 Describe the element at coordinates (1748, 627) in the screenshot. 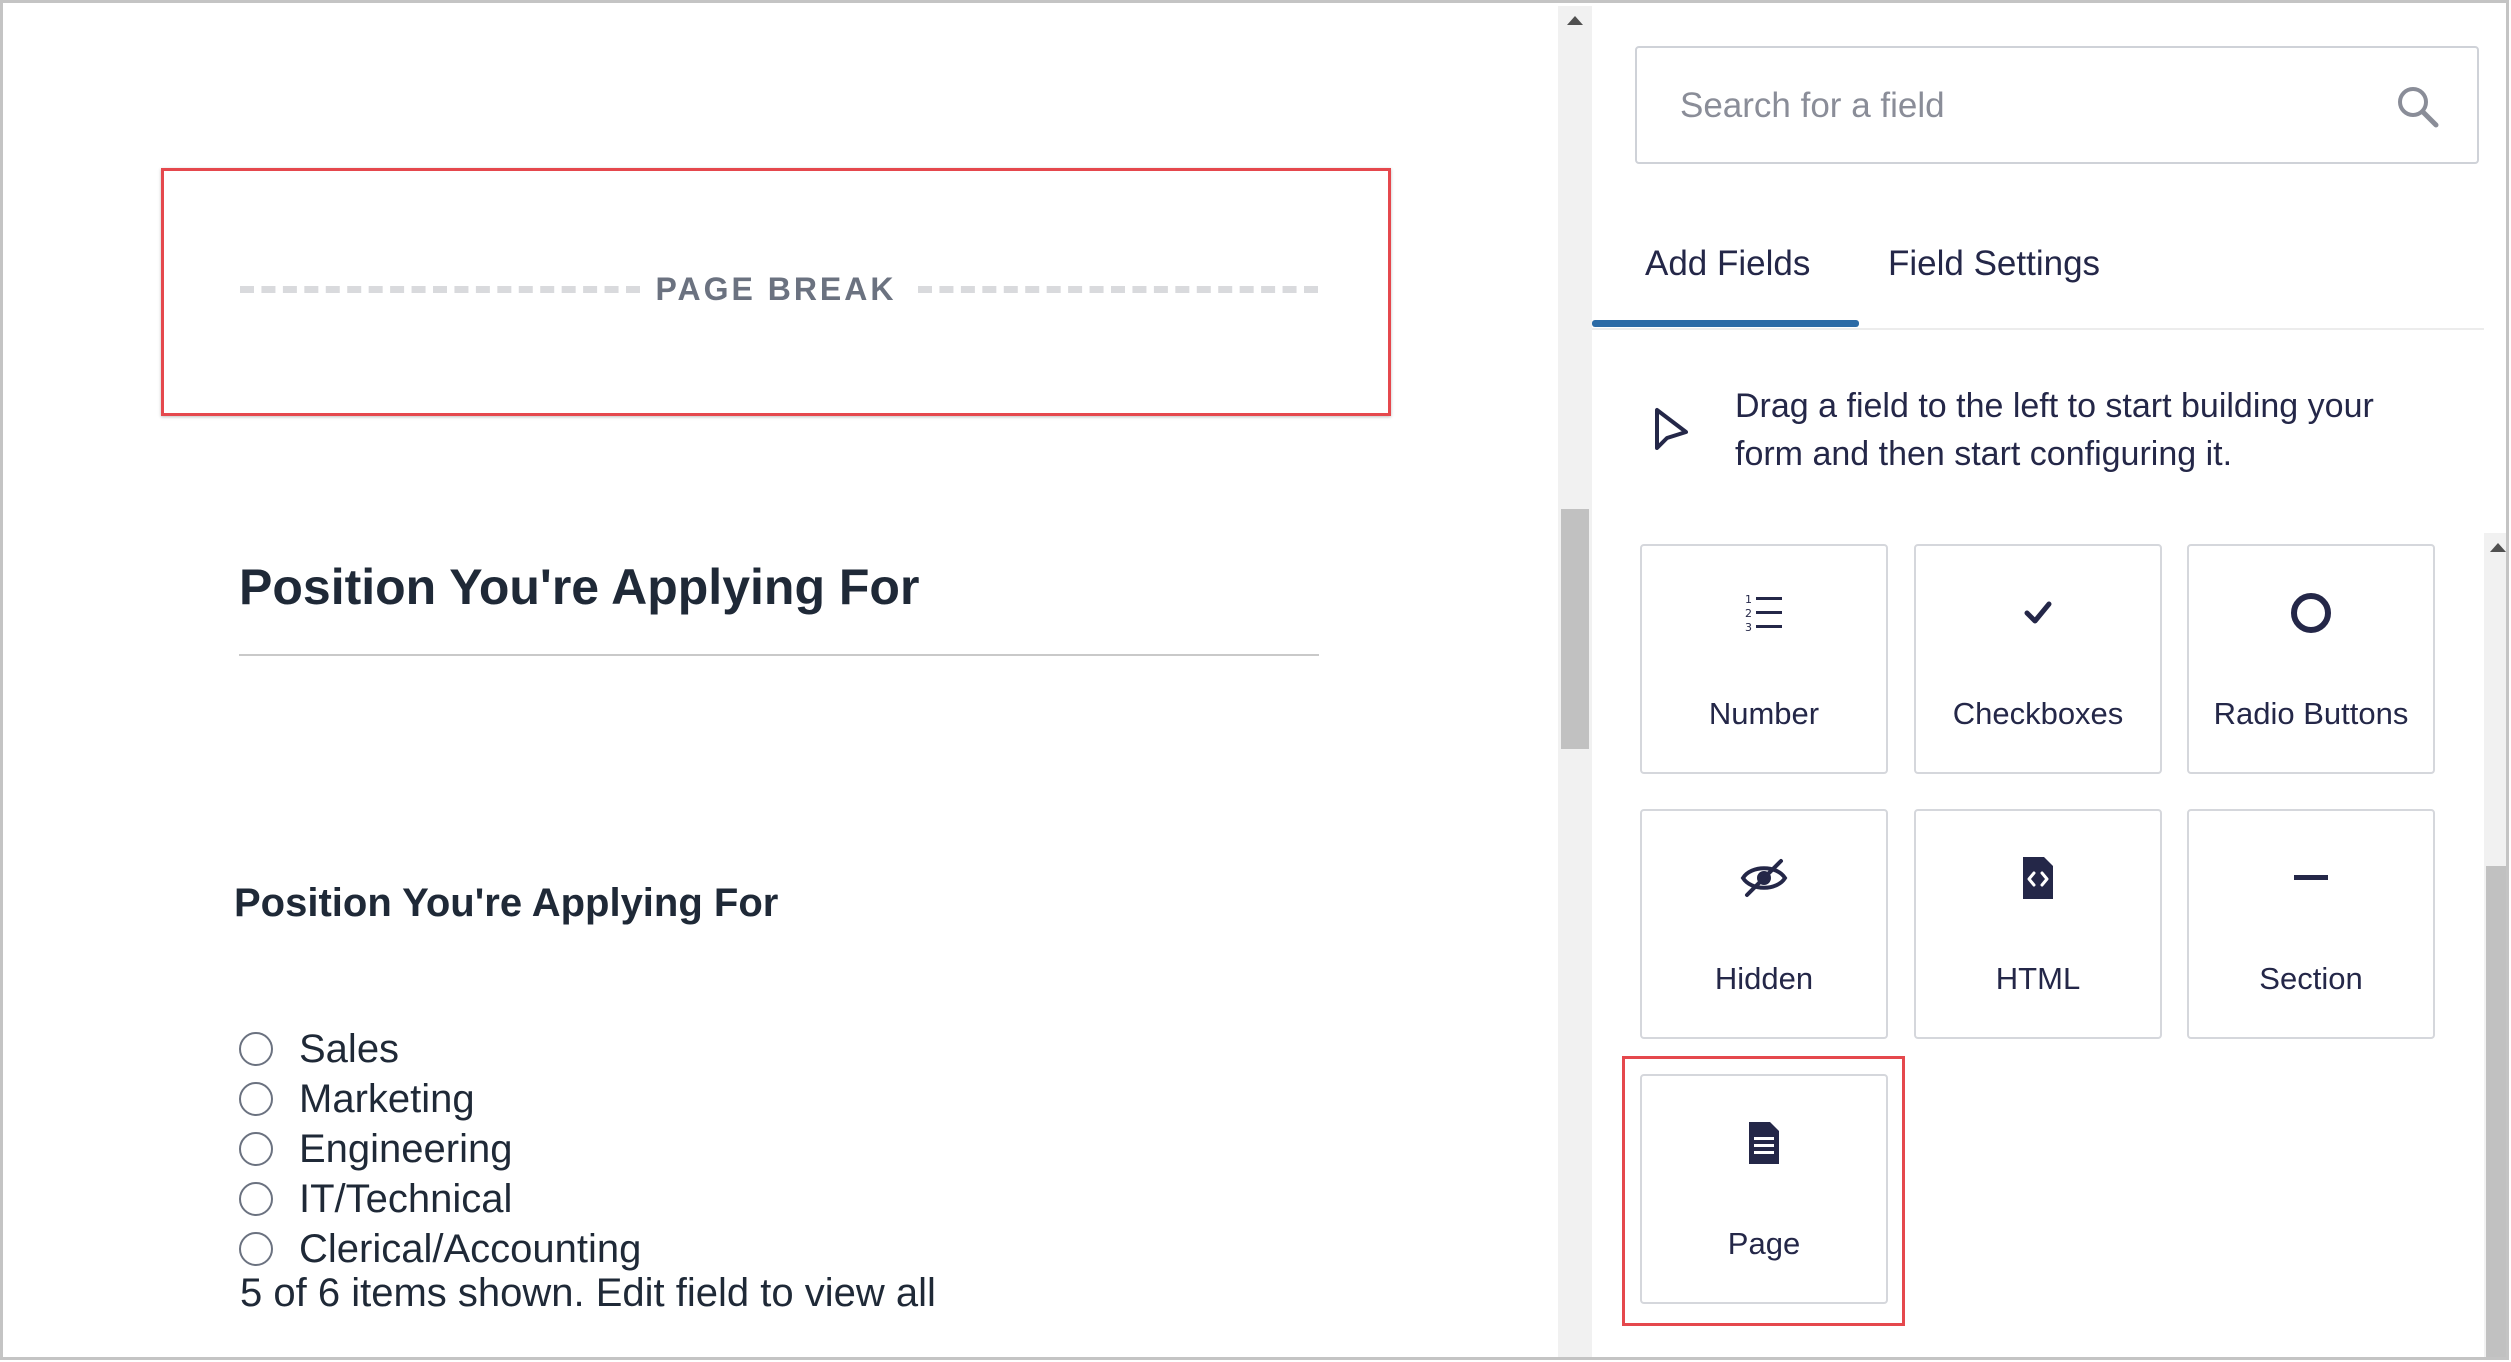

I see `svg-text: 3` at that location.